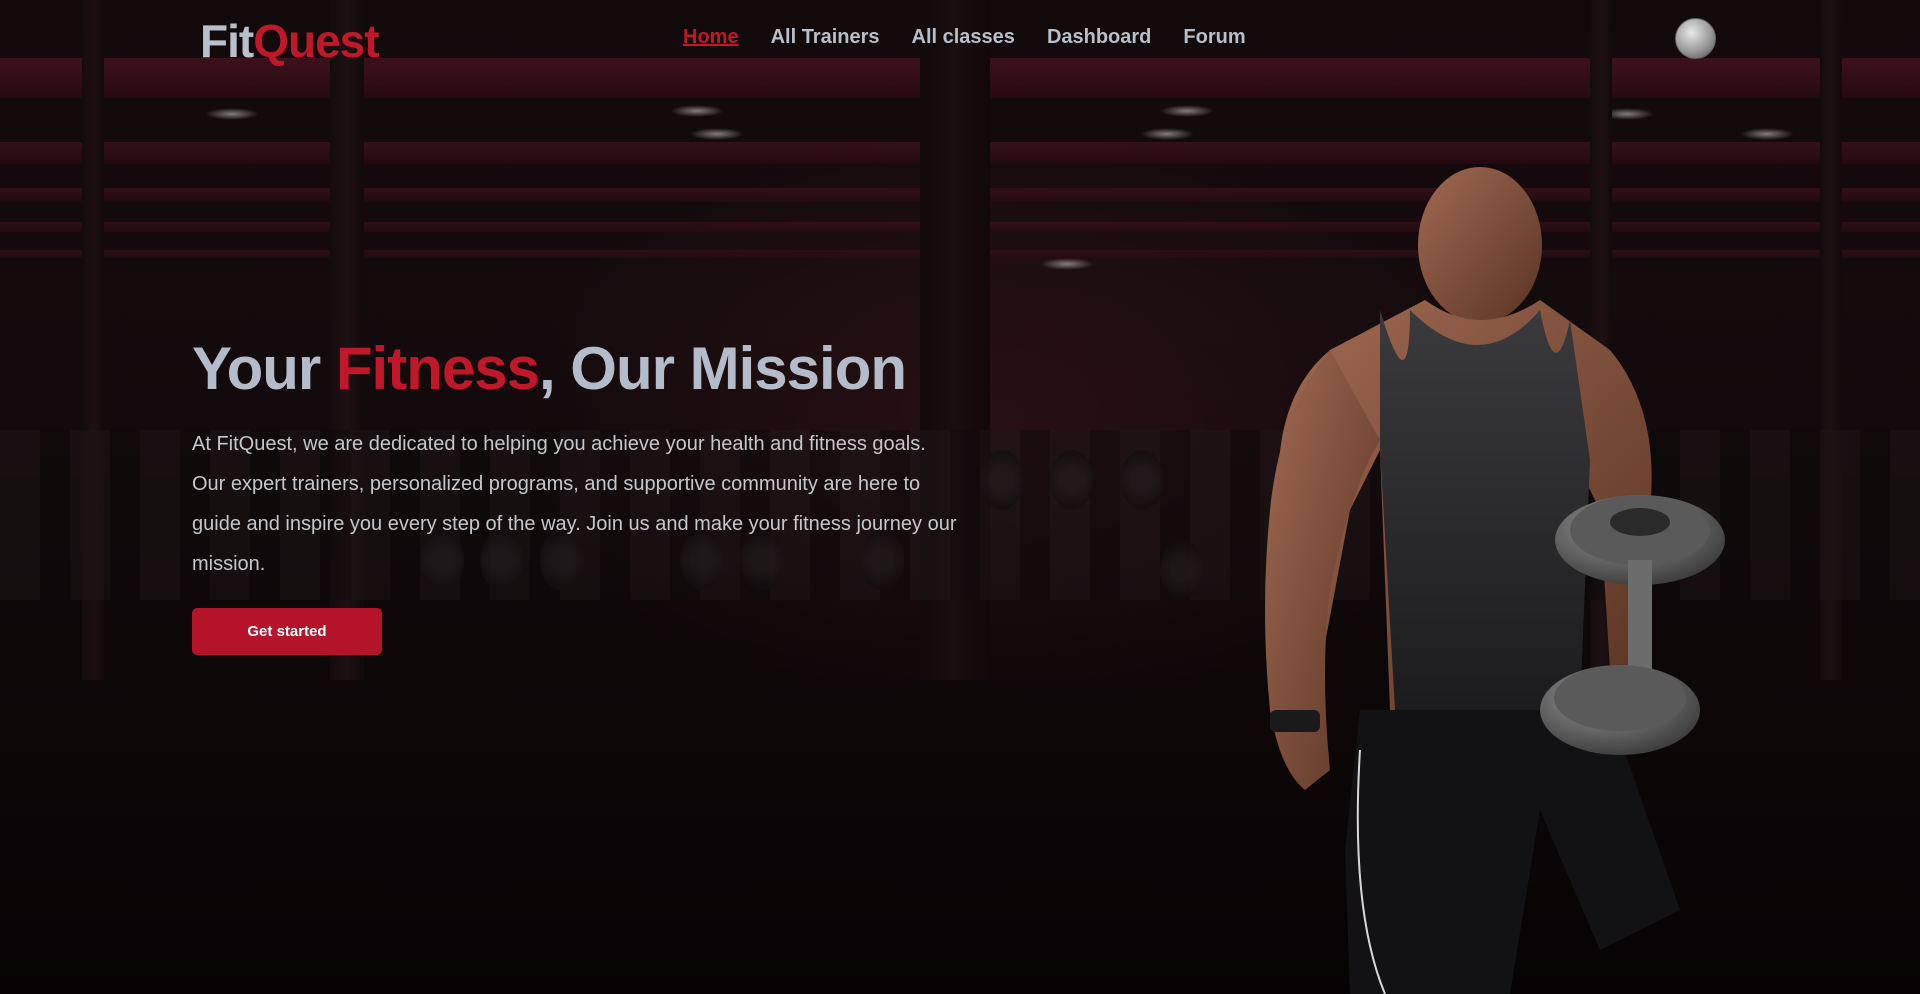 The width and height of the screenshot is (1920, 994). What do you see at coordinates (437, 368) in the screenshot?
I see `hero-title-accent: Fitness` at bounding box center [437, 368].